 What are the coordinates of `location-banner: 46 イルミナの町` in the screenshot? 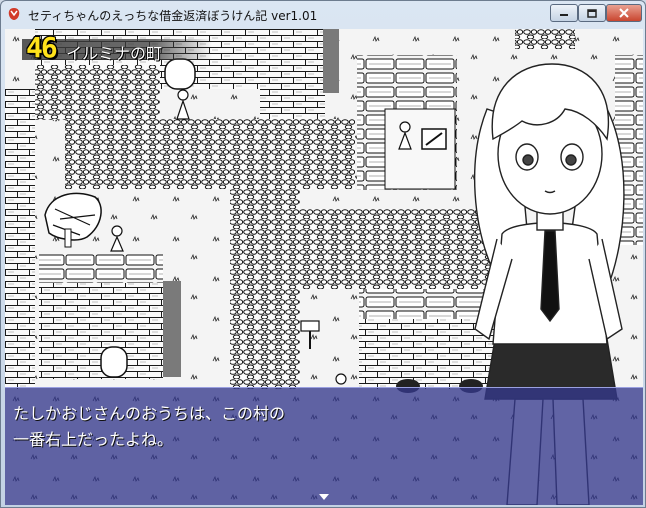 It's located at (117, 47).